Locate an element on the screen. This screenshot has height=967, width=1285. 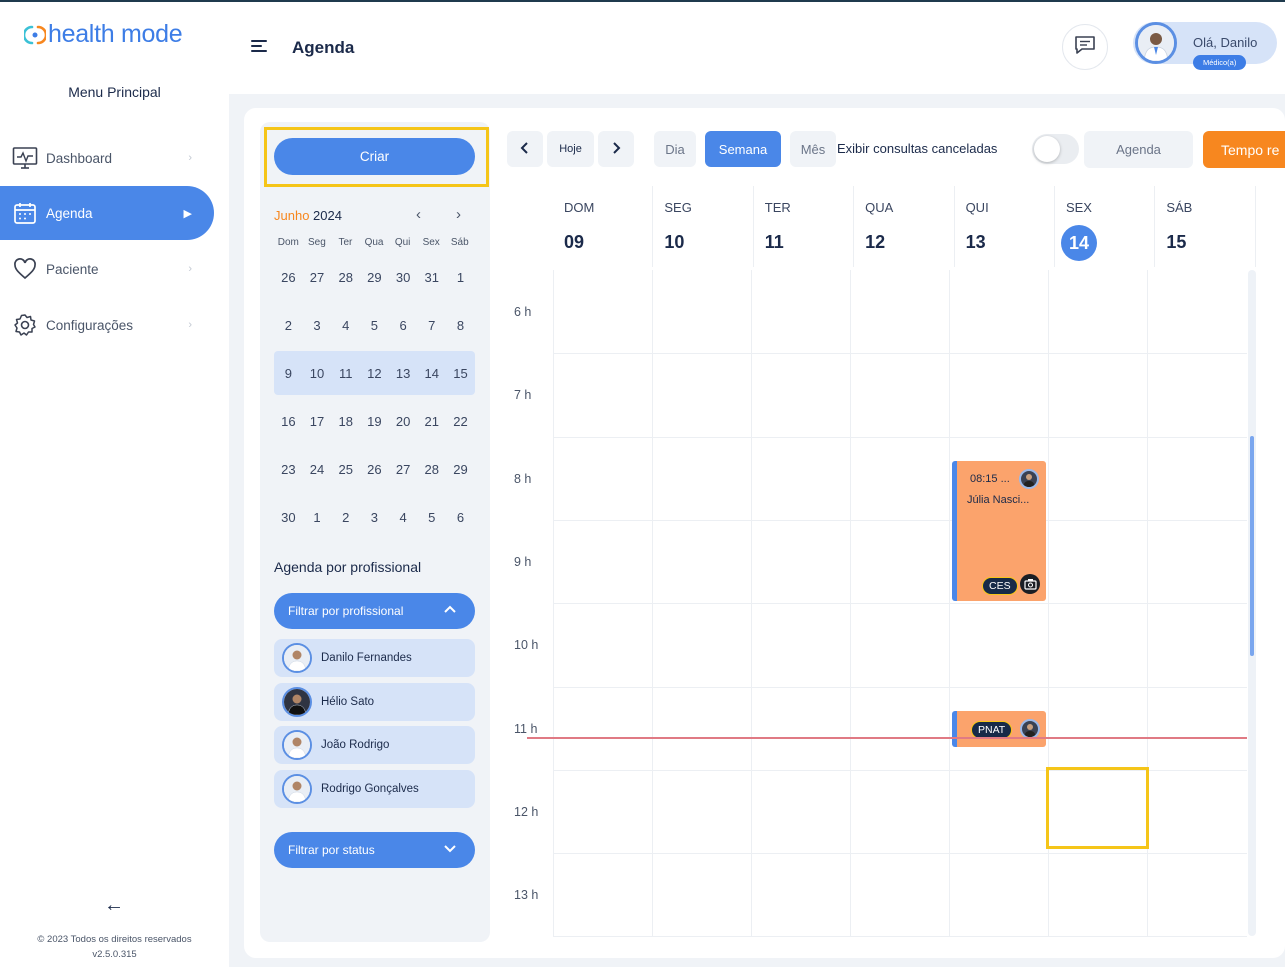
day-header: SEG 10 is located at coordinates (703, 226).